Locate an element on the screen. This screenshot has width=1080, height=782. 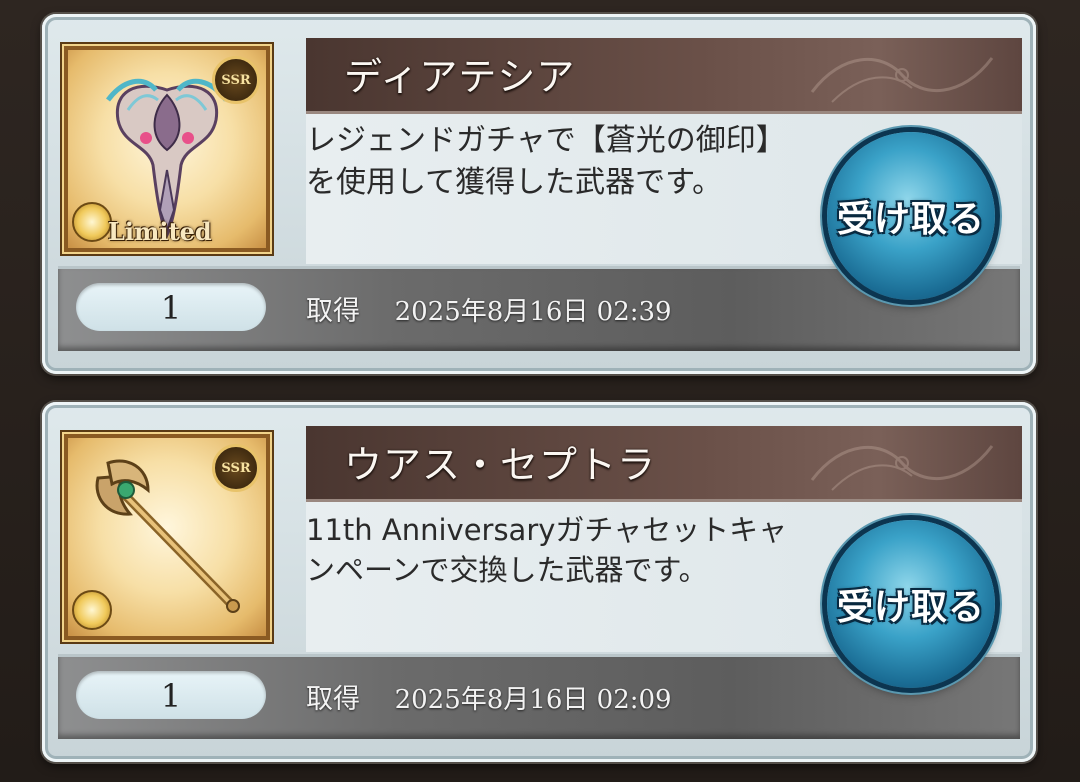
acquired-info: 取得 2025年8月16日 02:39 is located at coordinates (489, 308).